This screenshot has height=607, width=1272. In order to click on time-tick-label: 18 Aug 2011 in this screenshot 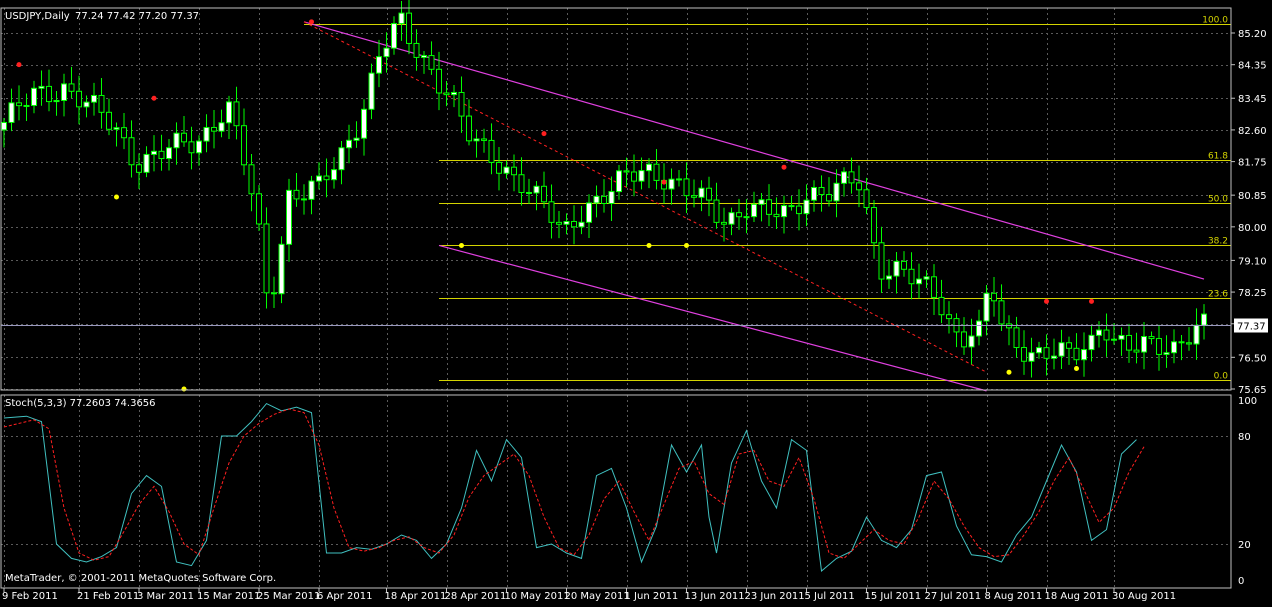, I will do `click(1077, 596)`.